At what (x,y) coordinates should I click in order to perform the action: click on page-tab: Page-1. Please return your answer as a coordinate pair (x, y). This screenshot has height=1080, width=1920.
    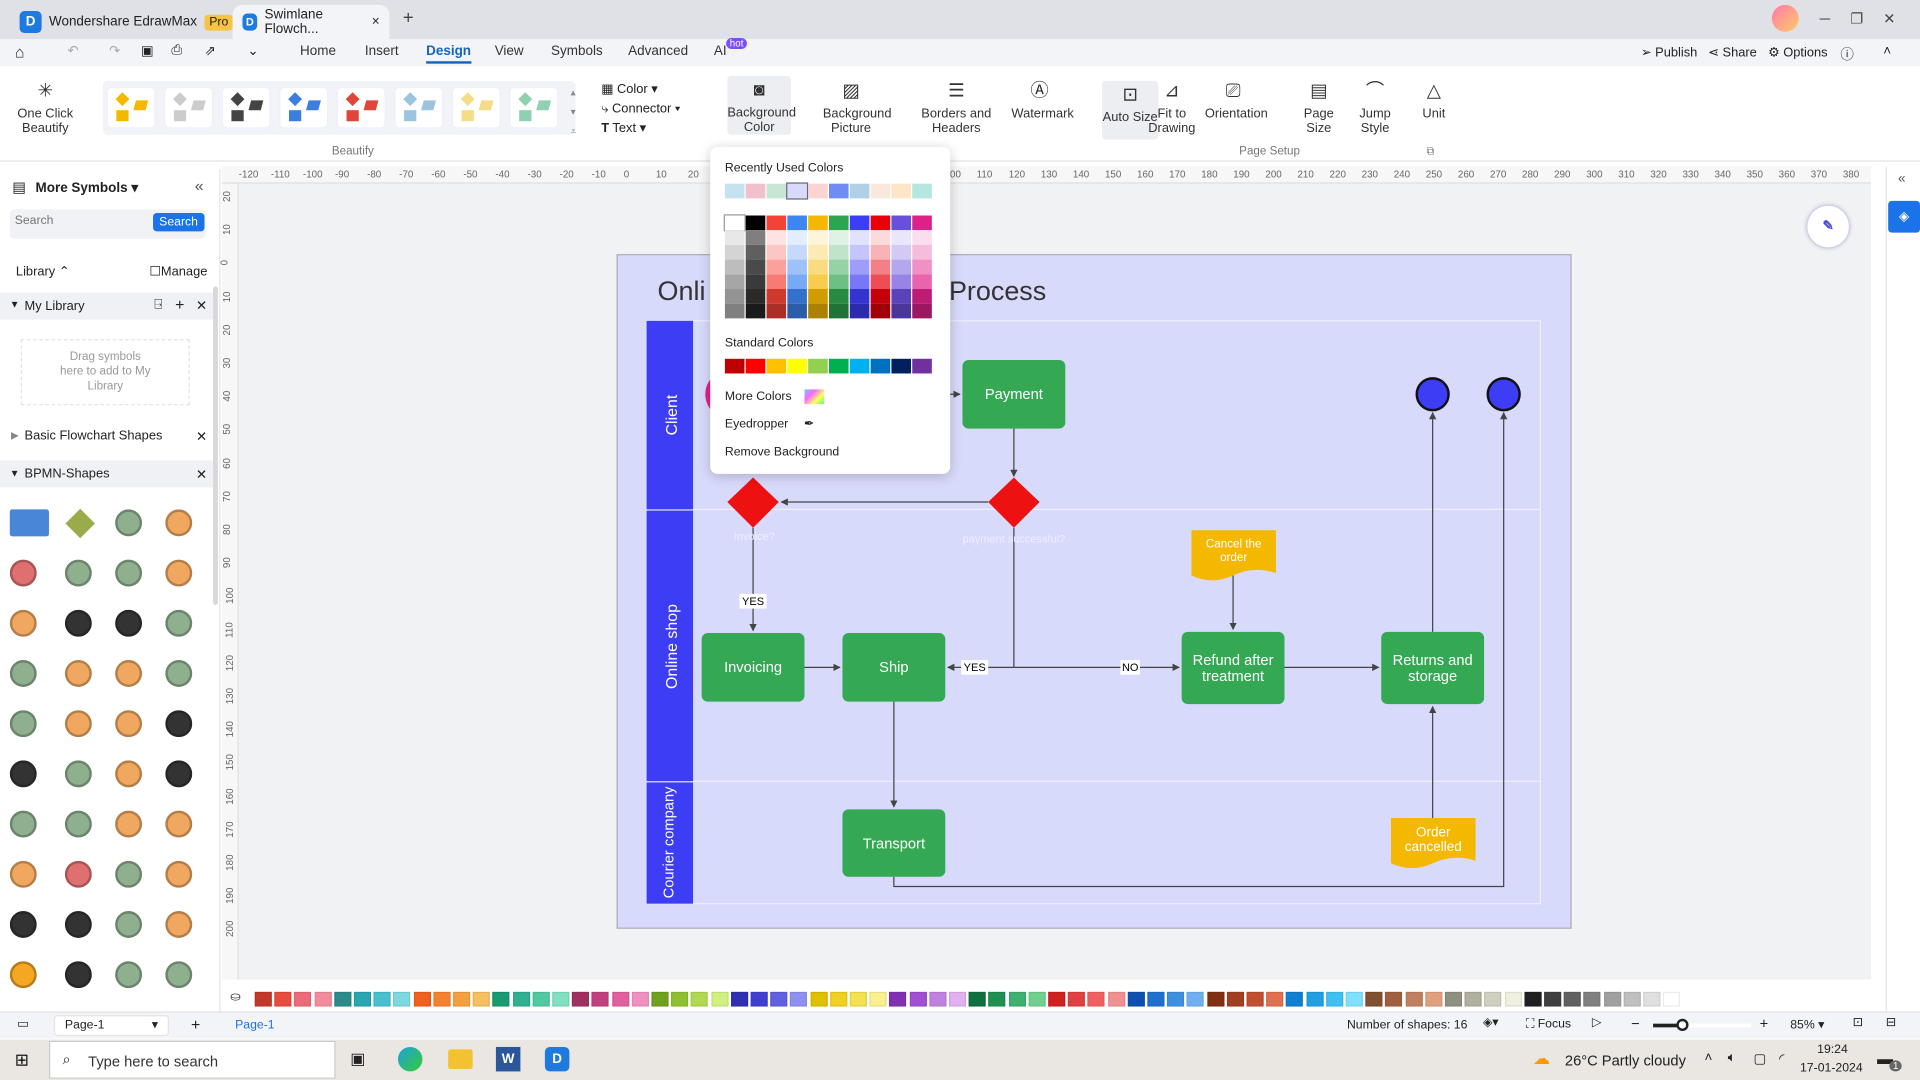
    Looking at the image, I should click on (254, 1025).